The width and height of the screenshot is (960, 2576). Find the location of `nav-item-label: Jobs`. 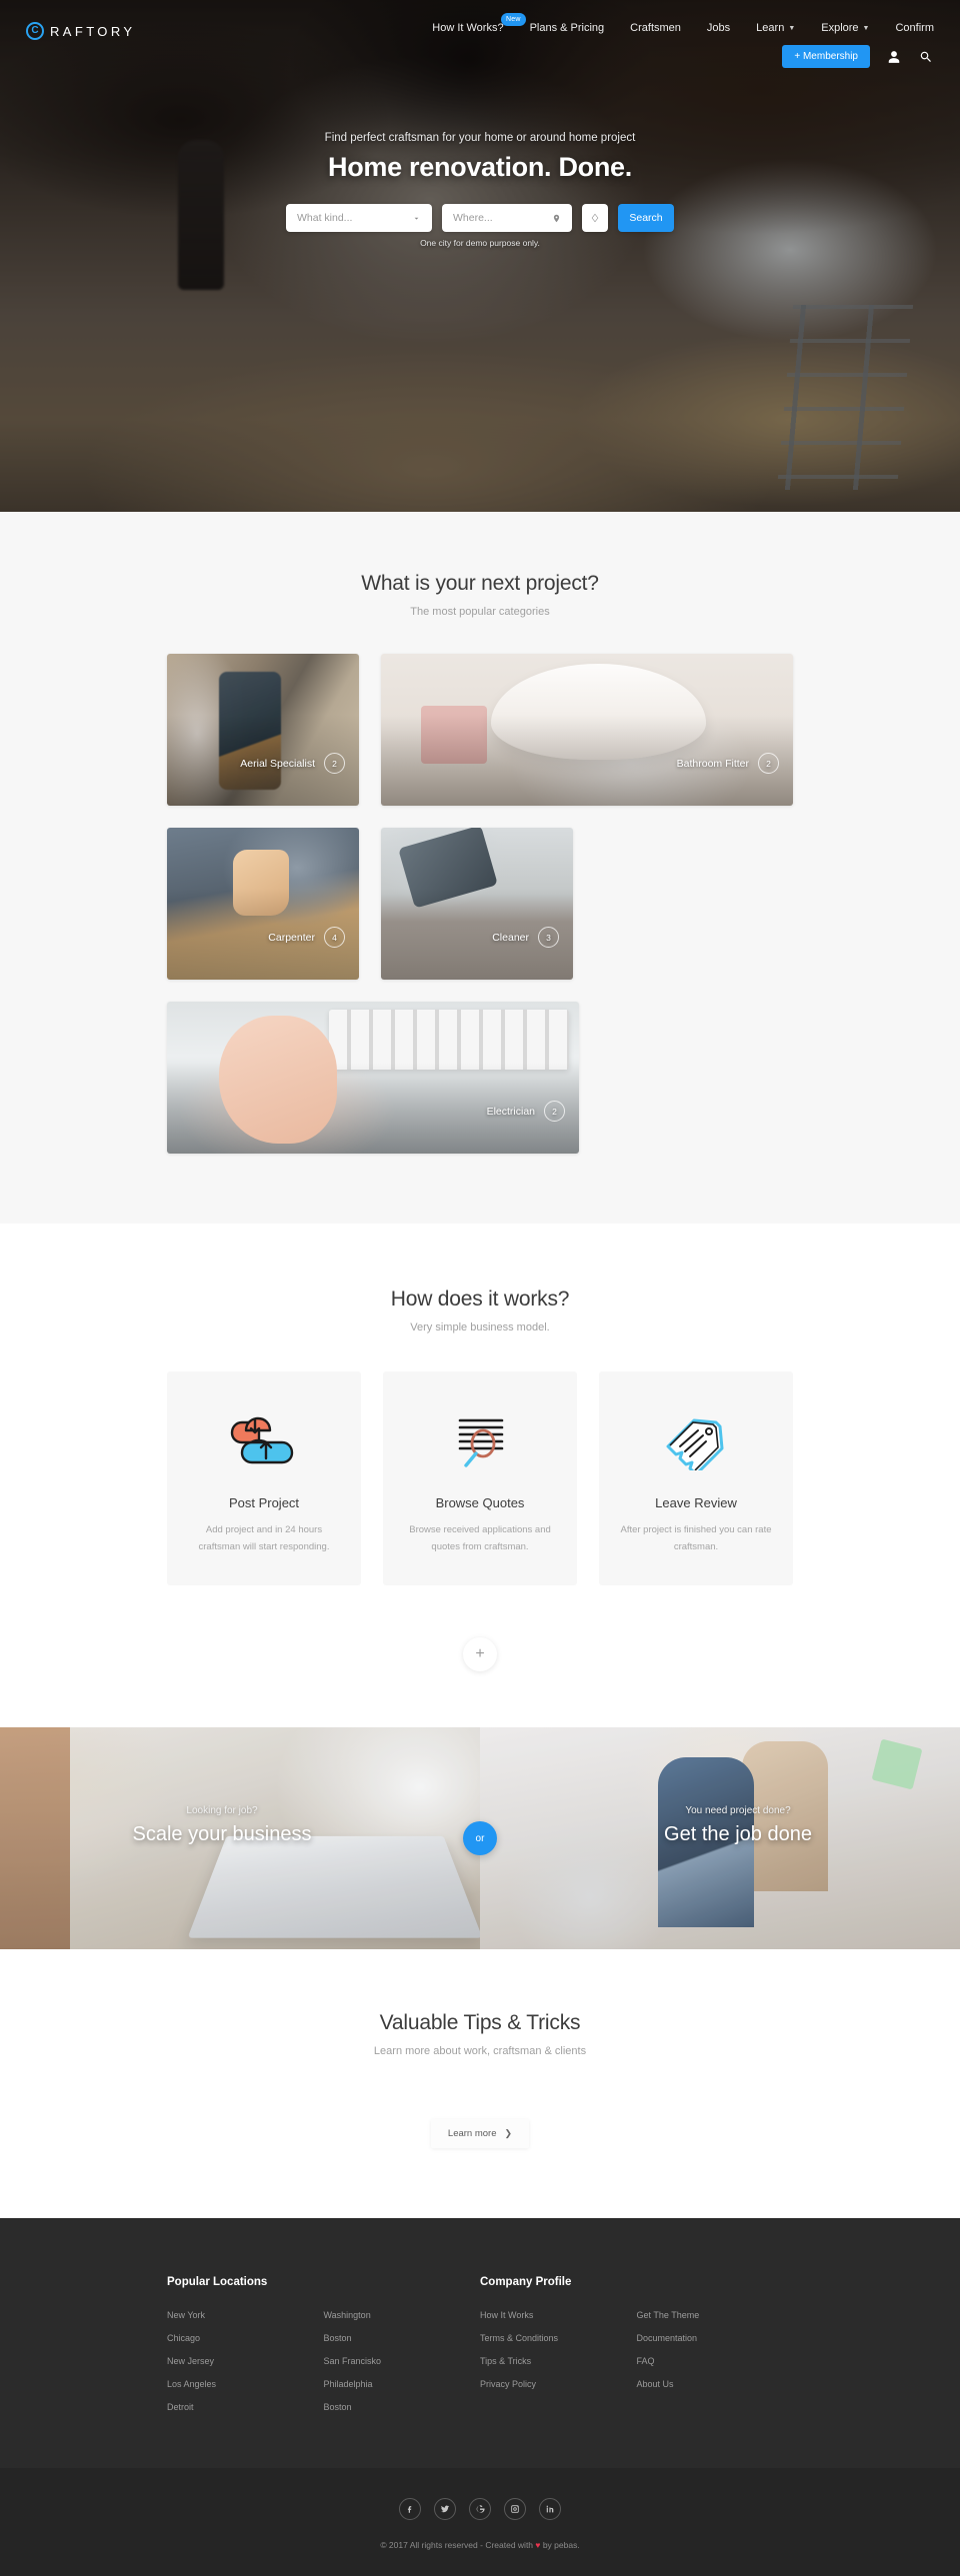

nav-item-label: Jobs is located at coordinates (718, 28).